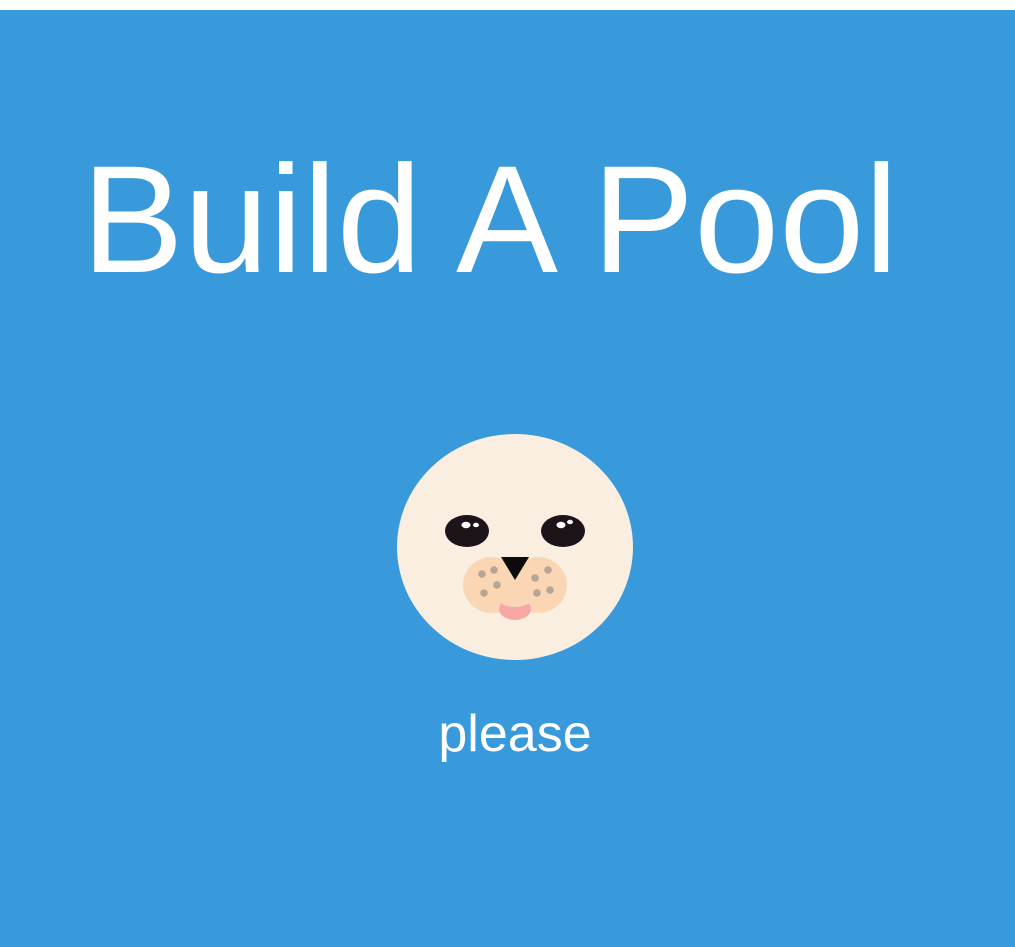 The width and height of the screenshot is (1015, 947). I want to click on page-title: Build A Pool, so click(490, 219).